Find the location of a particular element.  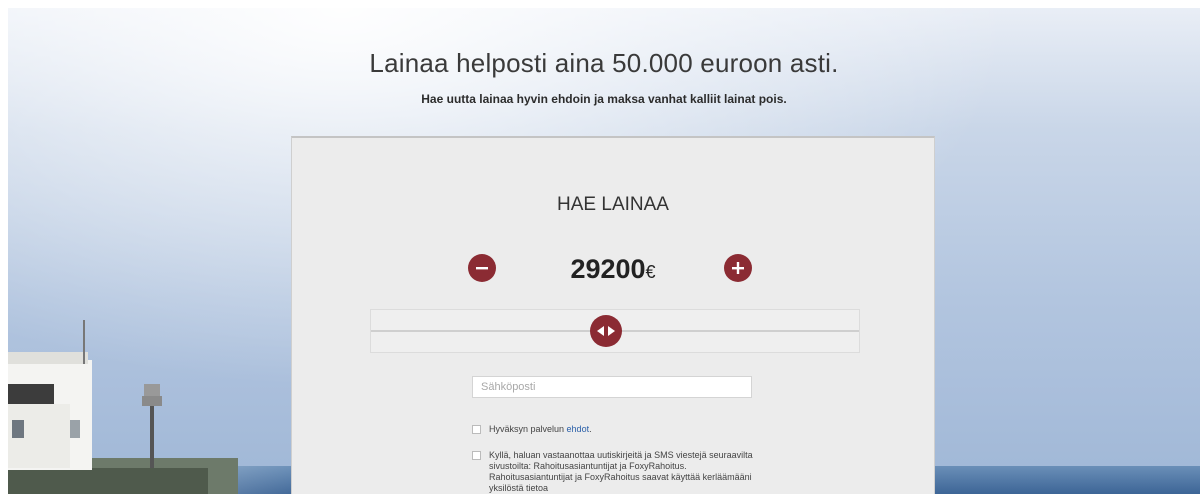

page-headline: Lainaa helposti aina 50.000 euroon asti. is located at coordinates (604, 63).